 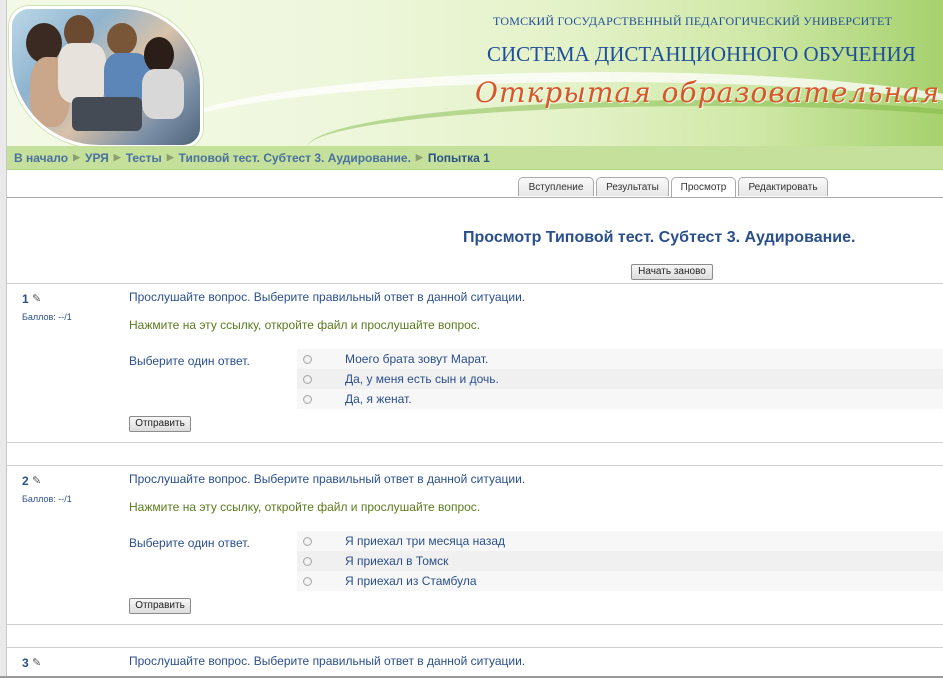 I want to click on breadcrumb-current: Попытка 1, so click(x=458, y=157).